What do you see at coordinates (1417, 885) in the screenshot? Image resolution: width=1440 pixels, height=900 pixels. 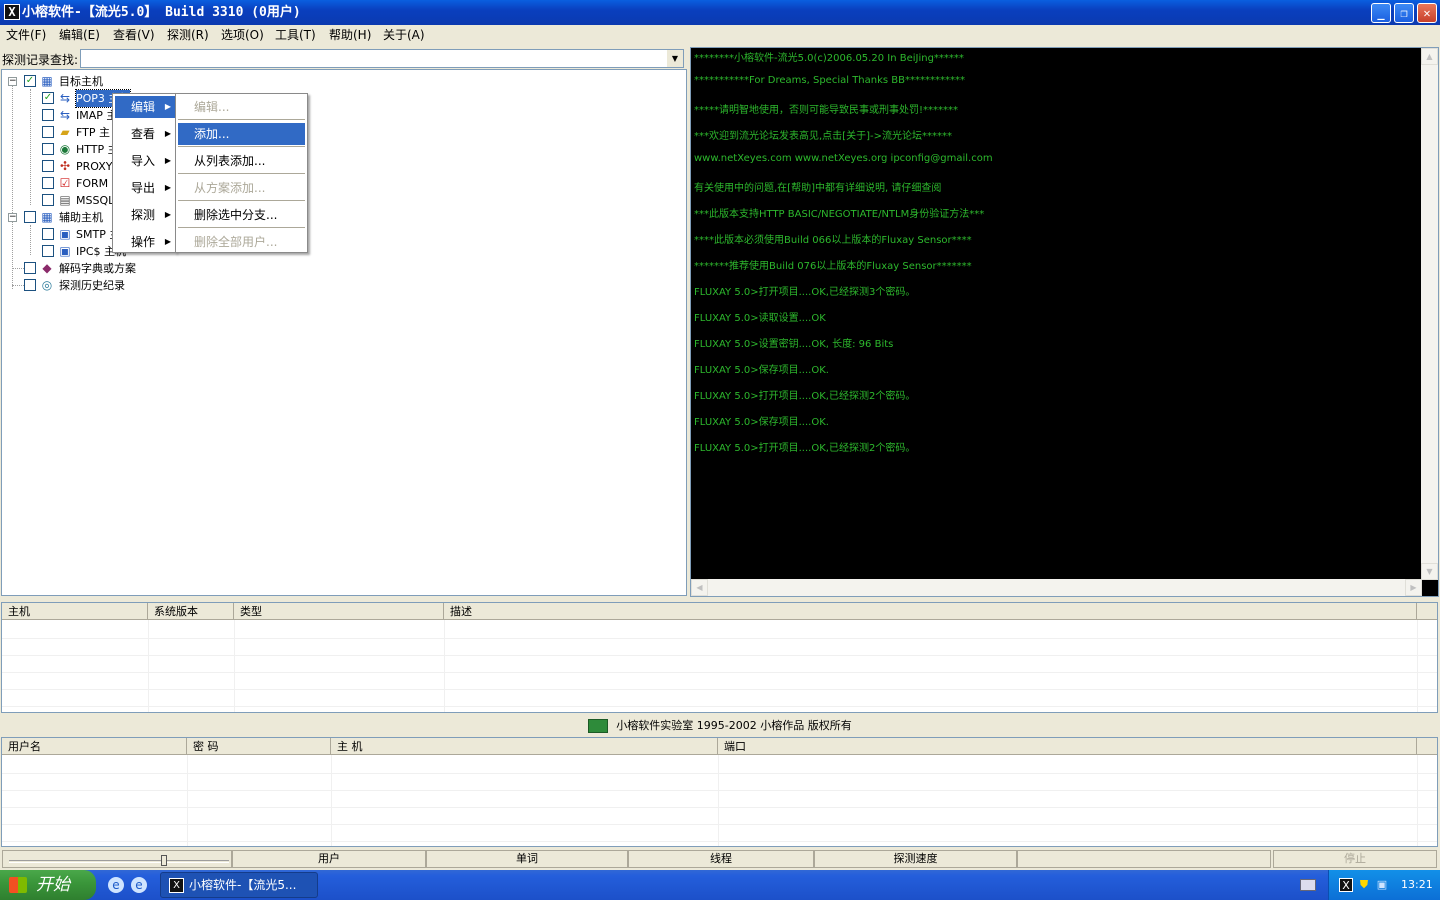 I see `clock: 13:21` at bounding box center [1417, 885].